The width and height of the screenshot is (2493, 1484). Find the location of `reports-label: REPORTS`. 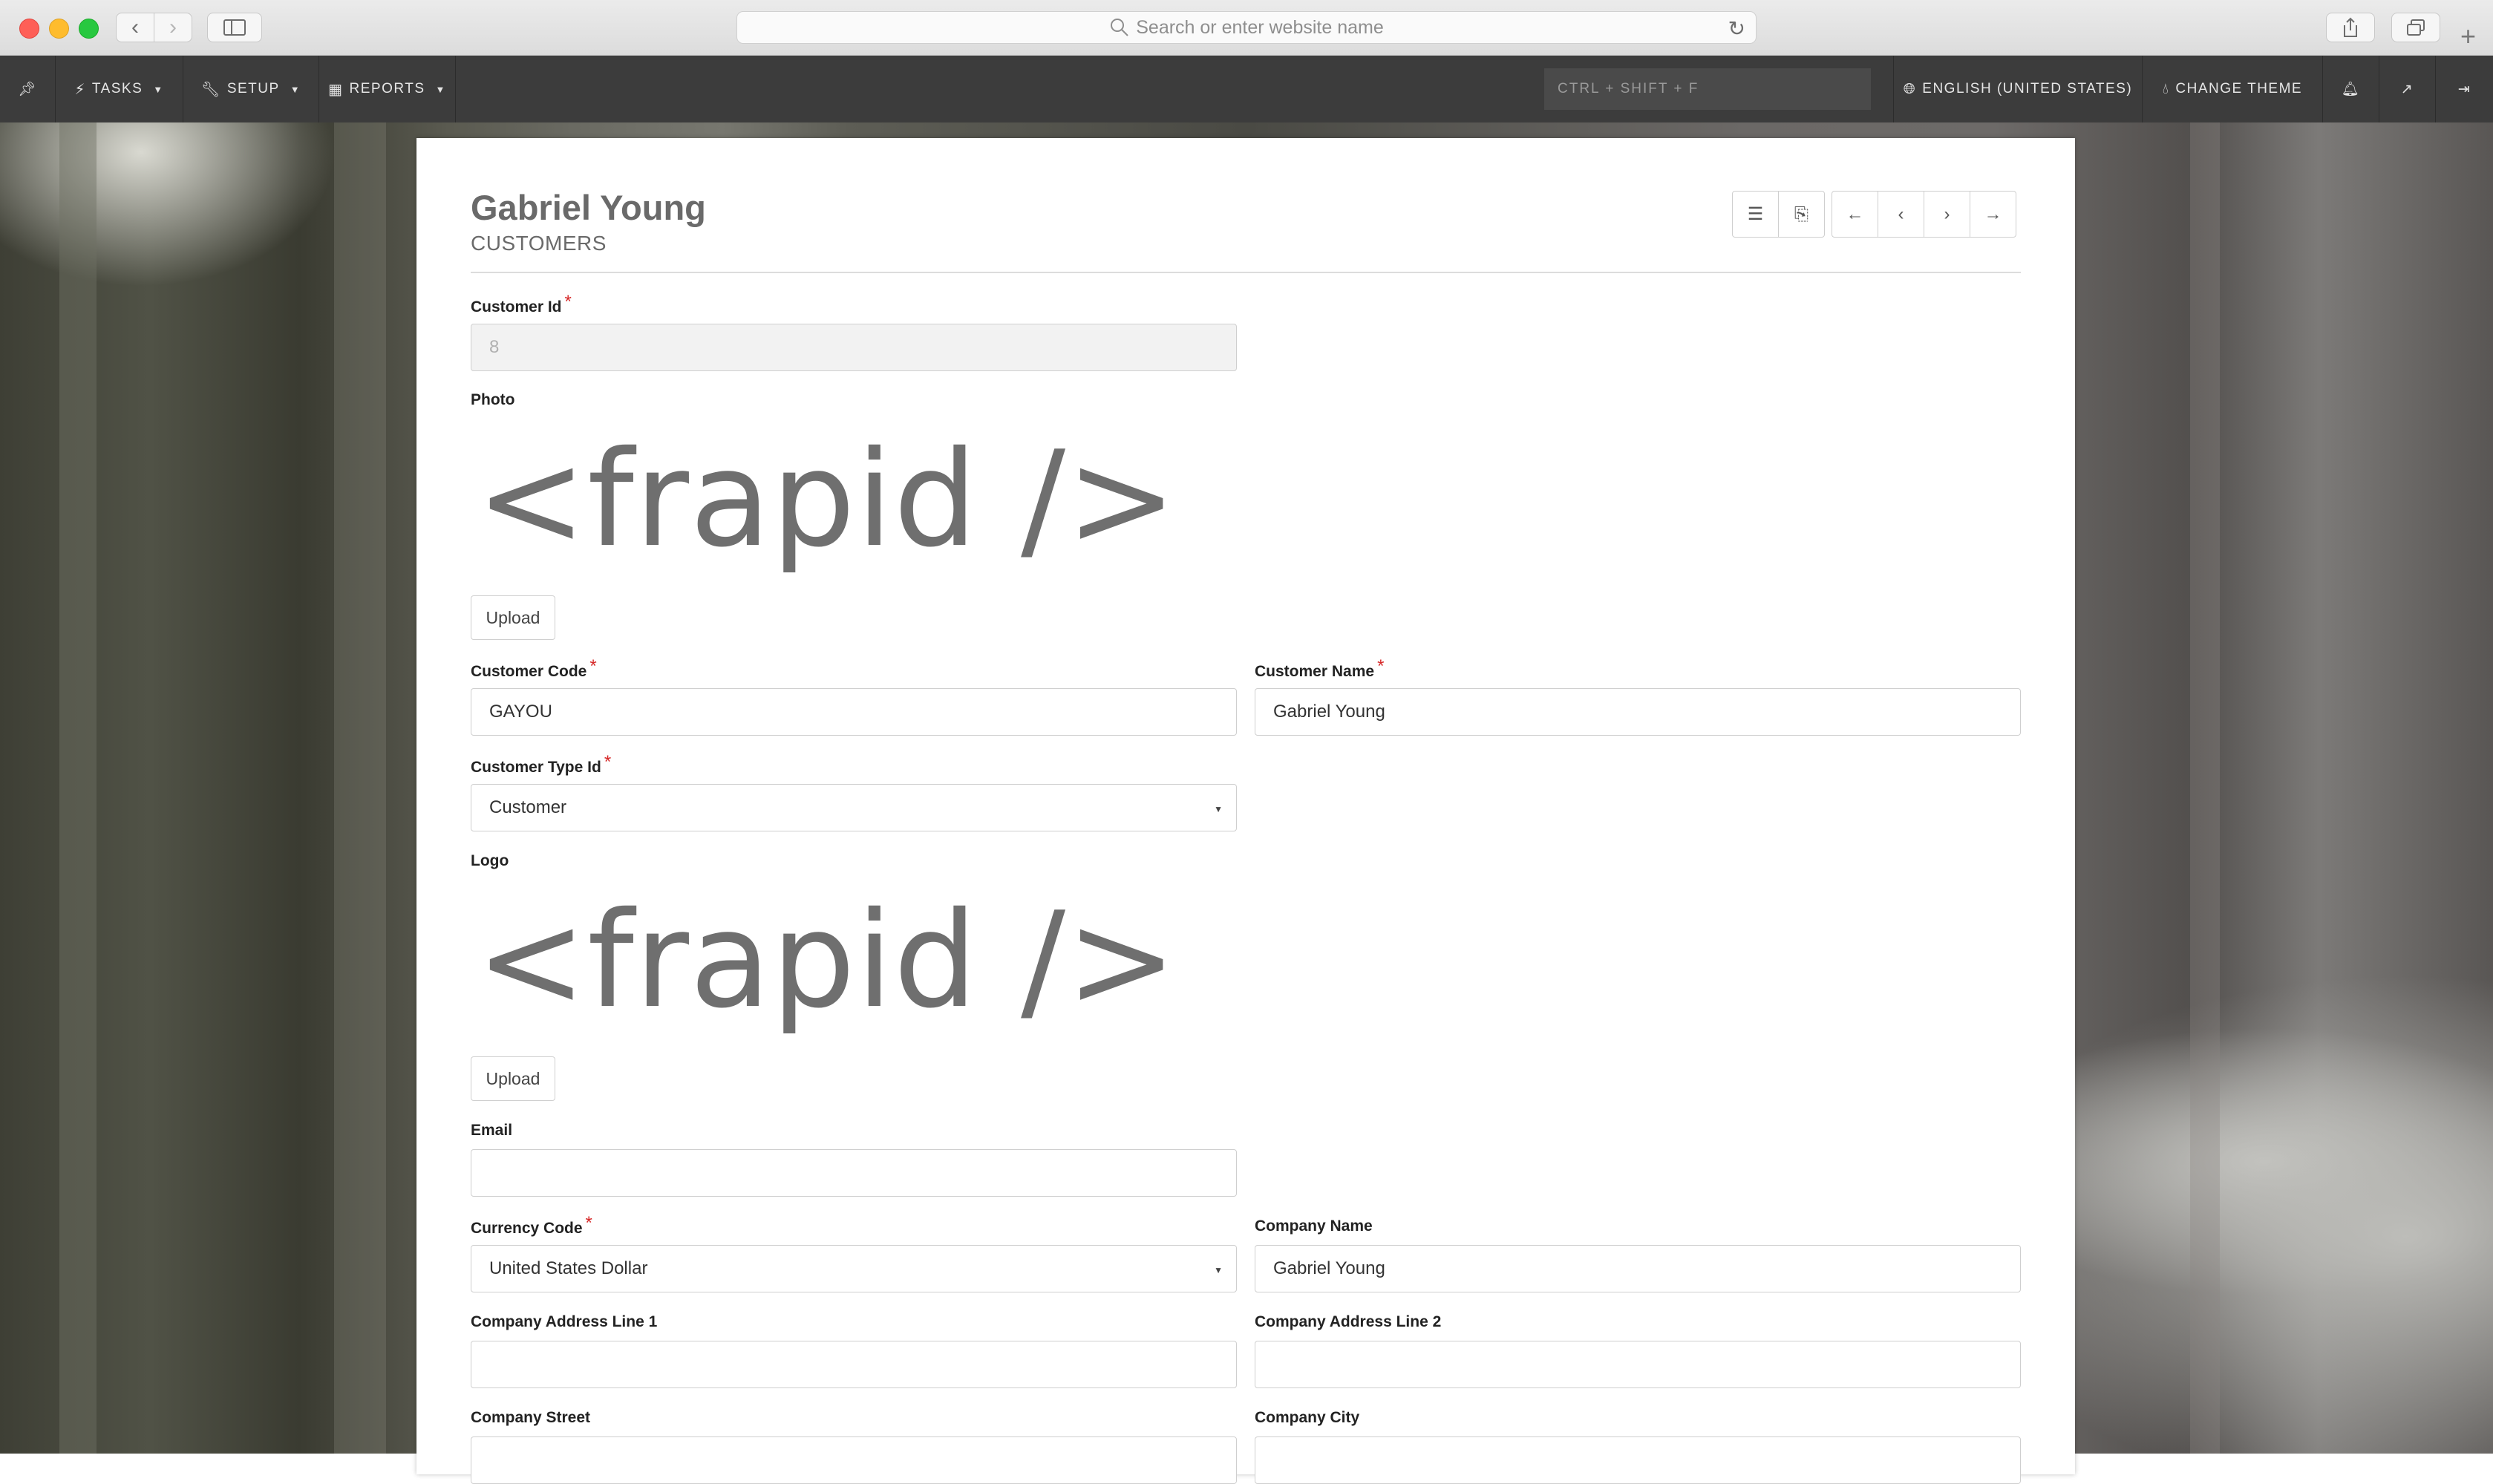

reports-label: REPORTS is located at coordinates (387, 89).